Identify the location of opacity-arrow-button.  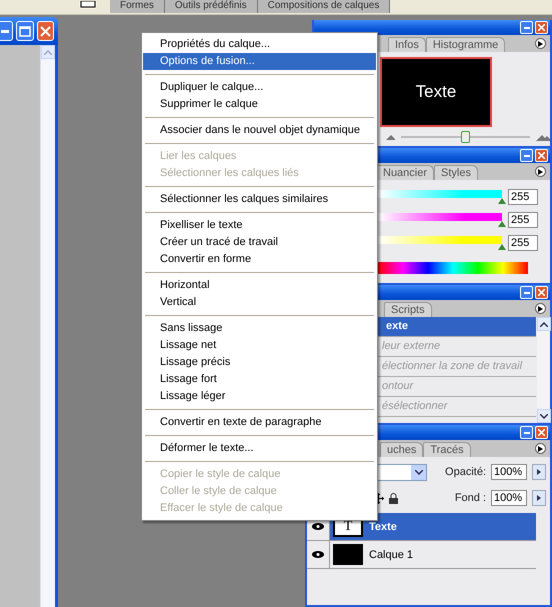
(539, 472).